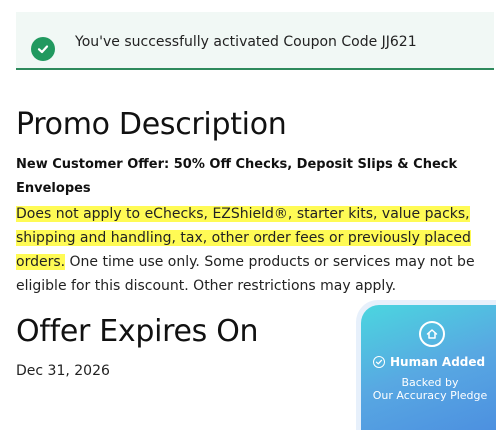 The width and height of the screenshot is (496, 430). What do you see at coordinates (137, 331) in the screenshot?
I see `offer-expires-heading: Offer Expires On` at bounding box center [137, 331].